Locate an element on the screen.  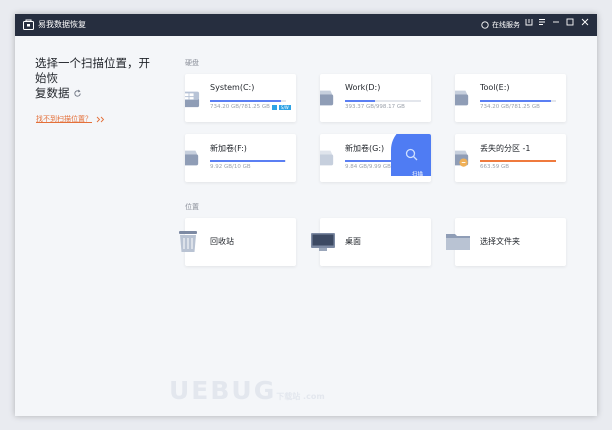
location-name: 回收站 is located at coordinates (222, 241).